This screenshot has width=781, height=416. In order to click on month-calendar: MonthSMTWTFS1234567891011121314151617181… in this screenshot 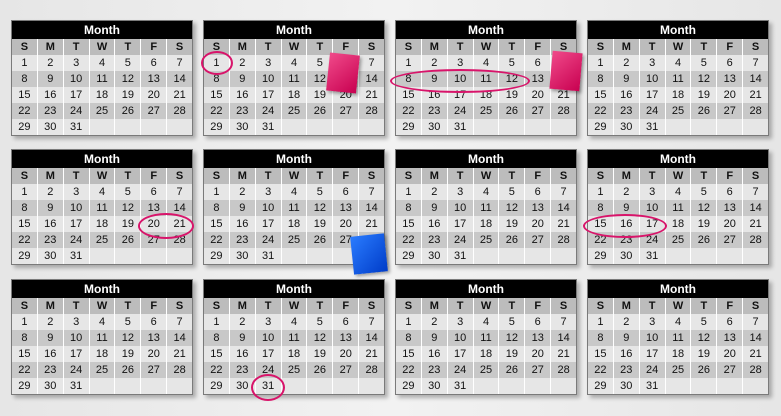, I will do `click(102, 78)`.